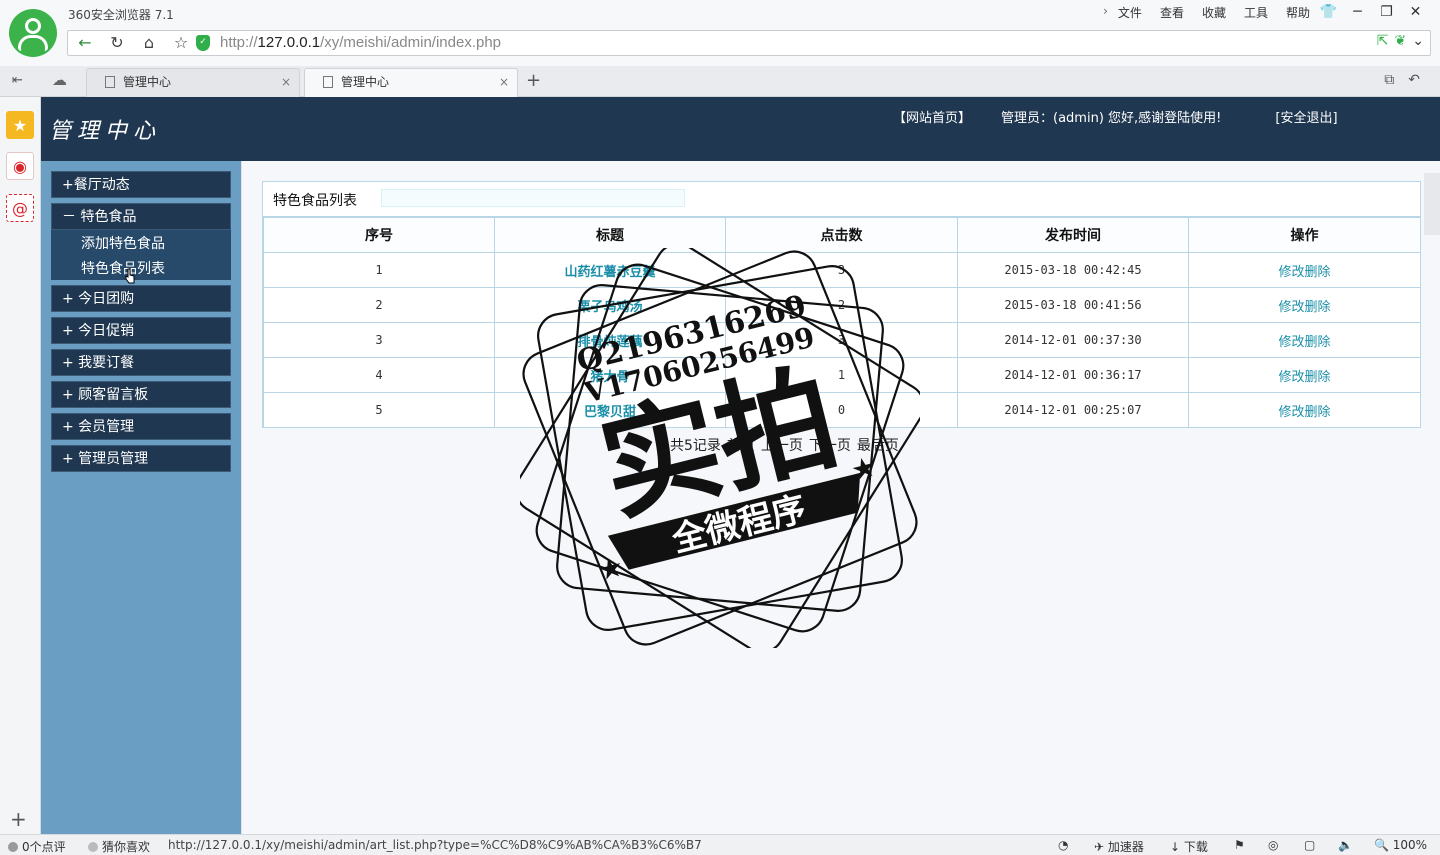  I want to click on admin-greeting: 管理员：(admin) 您好,感谢登陆使用!, so click(1111, 118).